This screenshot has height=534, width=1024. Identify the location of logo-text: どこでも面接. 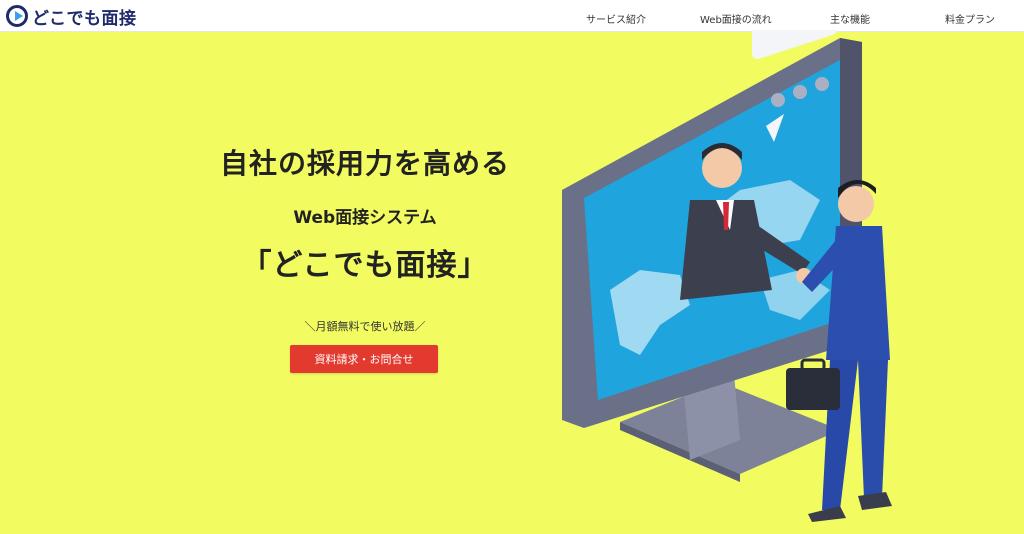
(84, 18).